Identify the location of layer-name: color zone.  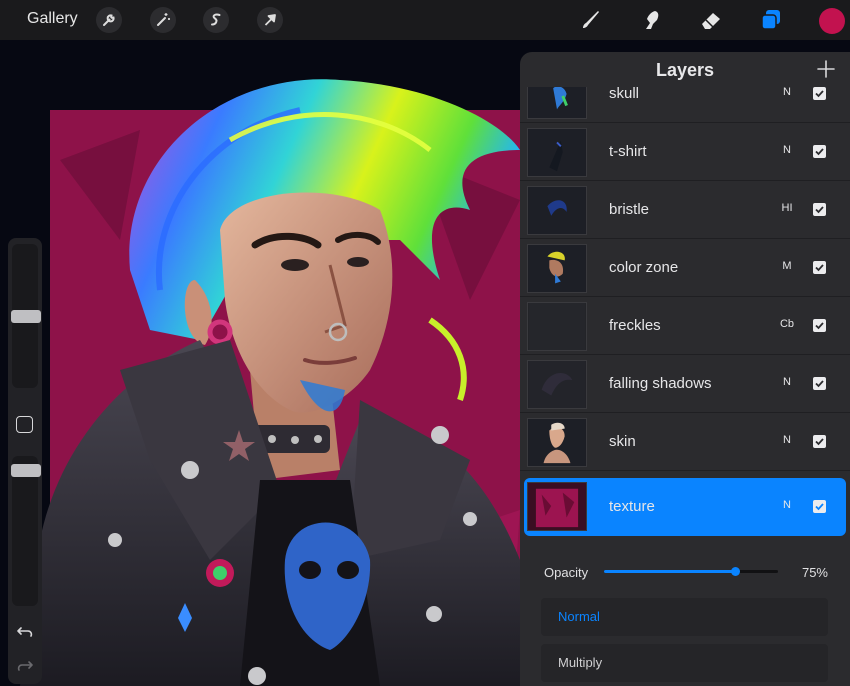
(644, 267).